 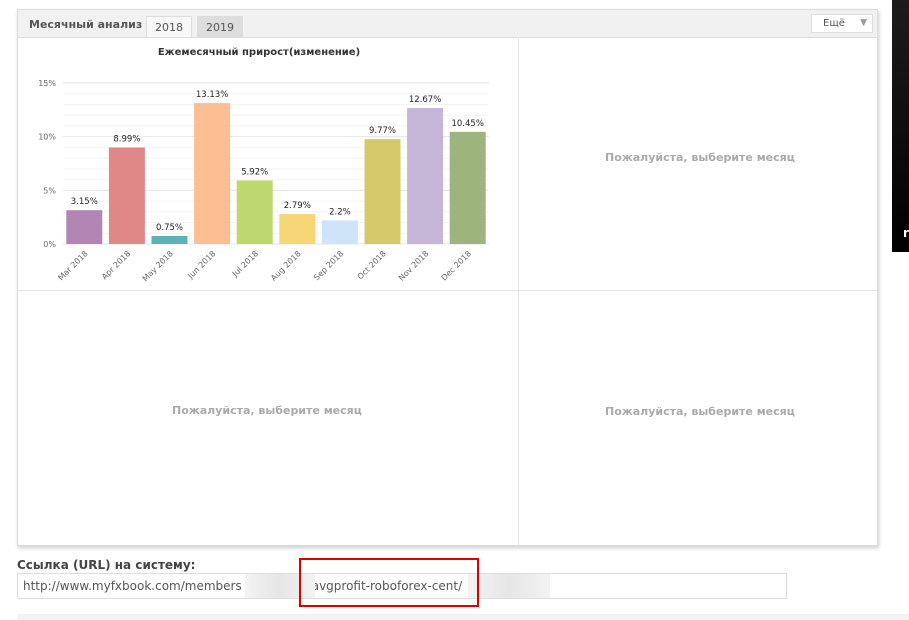 I want to click on url-start: http://www.myfxbook.com/members, so click(x=132, y=586).